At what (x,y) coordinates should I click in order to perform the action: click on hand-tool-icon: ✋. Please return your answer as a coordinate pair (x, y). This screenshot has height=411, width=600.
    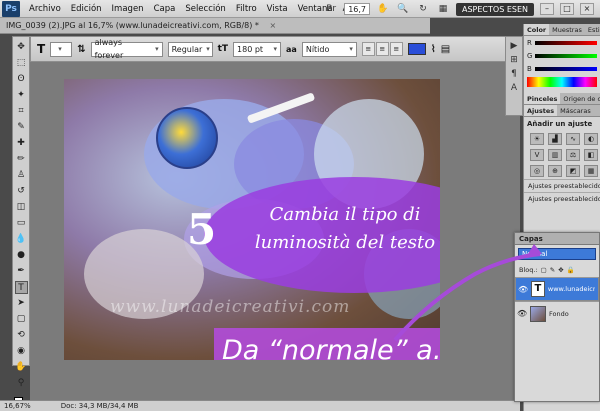
    Looking at the image, I should click on (21, 367).